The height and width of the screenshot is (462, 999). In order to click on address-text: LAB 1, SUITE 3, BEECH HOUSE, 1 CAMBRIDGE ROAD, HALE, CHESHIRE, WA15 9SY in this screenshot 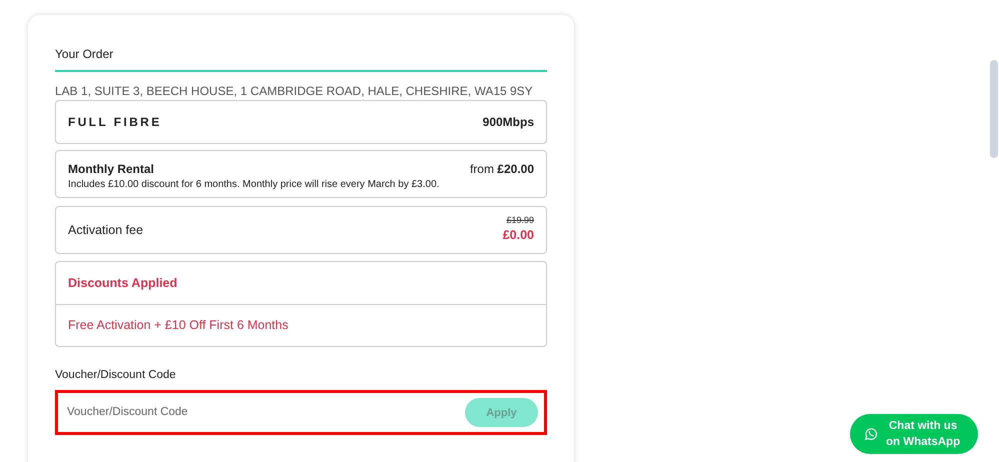, I will do `click(294, 91)`.